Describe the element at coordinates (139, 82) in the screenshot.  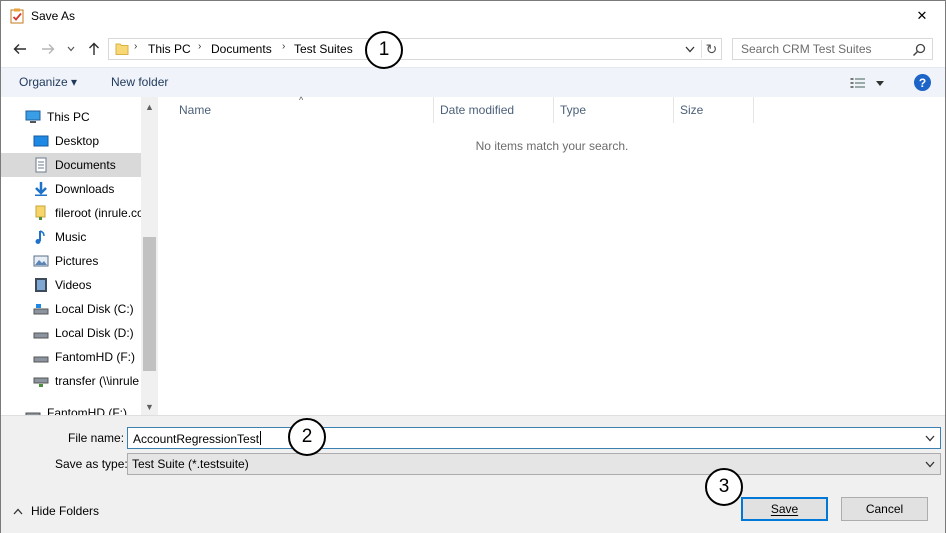
I see `new-folder-button: New folder` at that location.